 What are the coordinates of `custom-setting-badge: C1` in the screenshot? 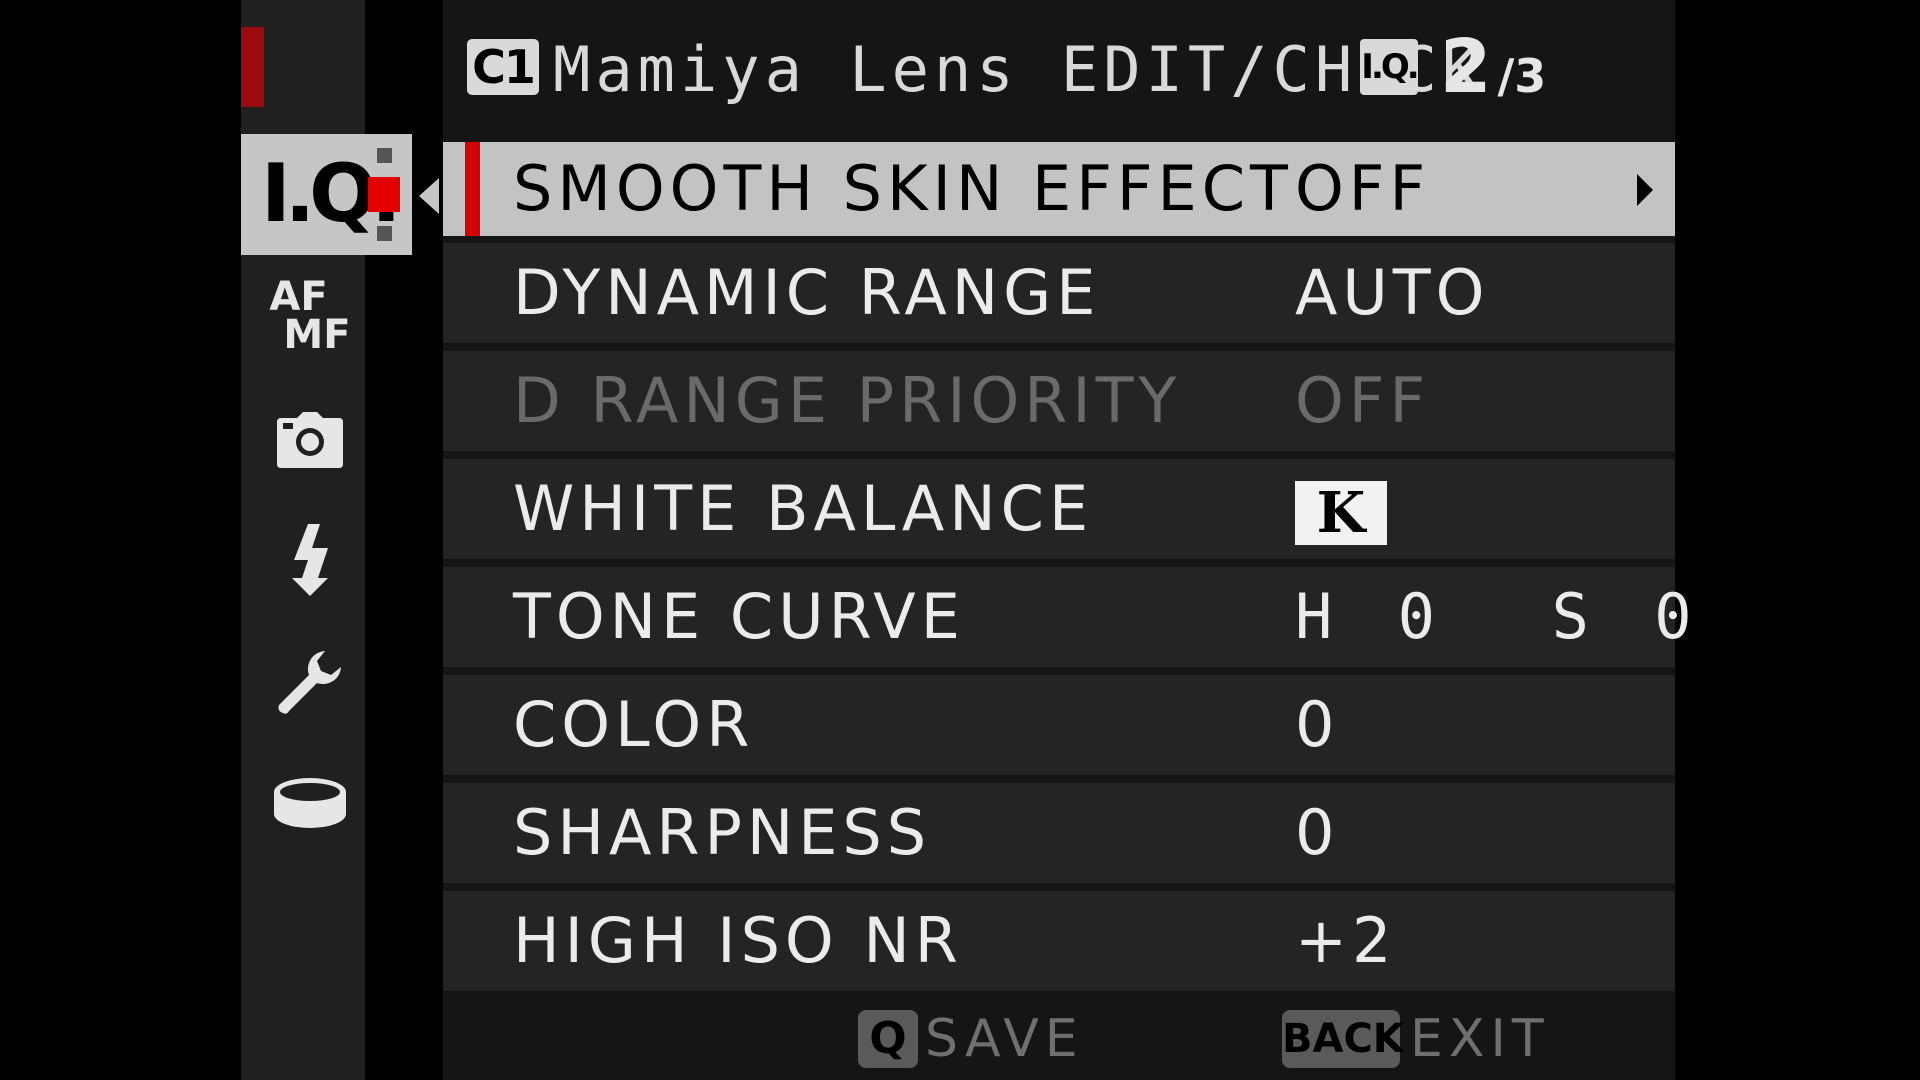 It's located at (503, 67).